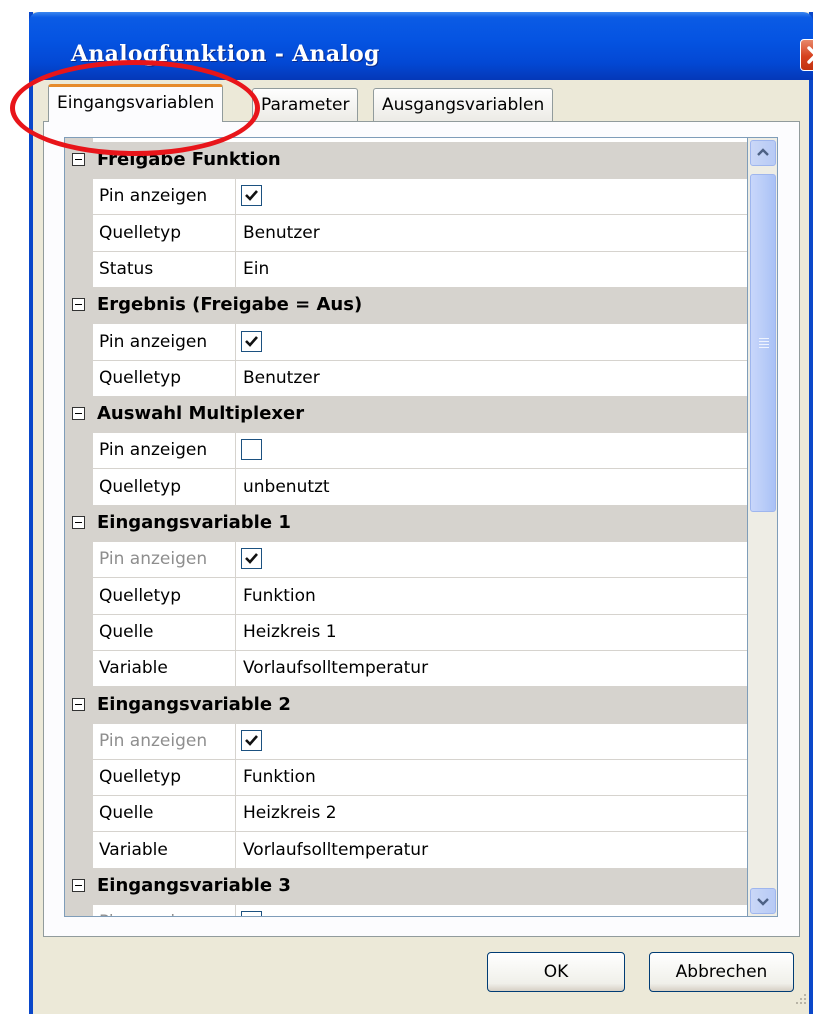 The height and width of the screenshot is (1014, 813). I want to click on ok-button: OK, so click(556, 972).